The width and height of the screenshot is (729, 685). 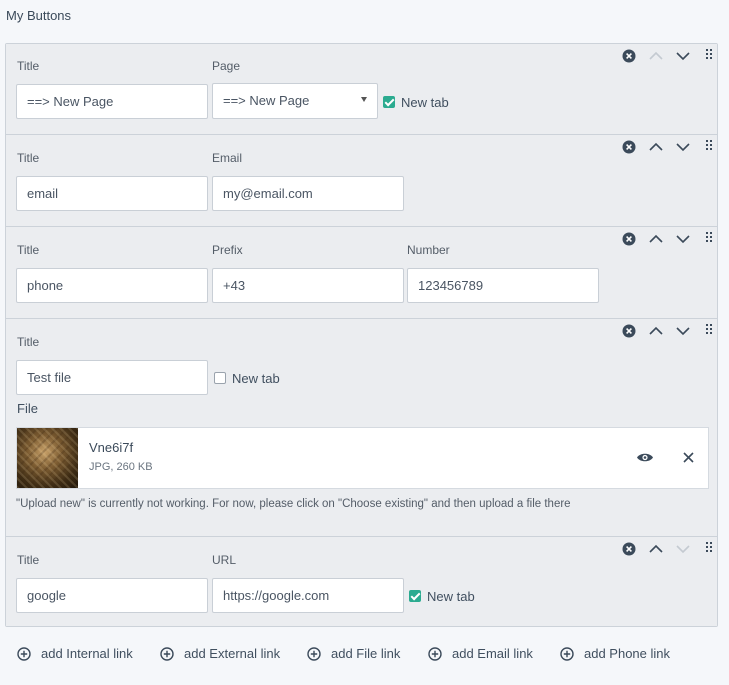 I want to click on page-label: Page, so click(x=226, y=66).